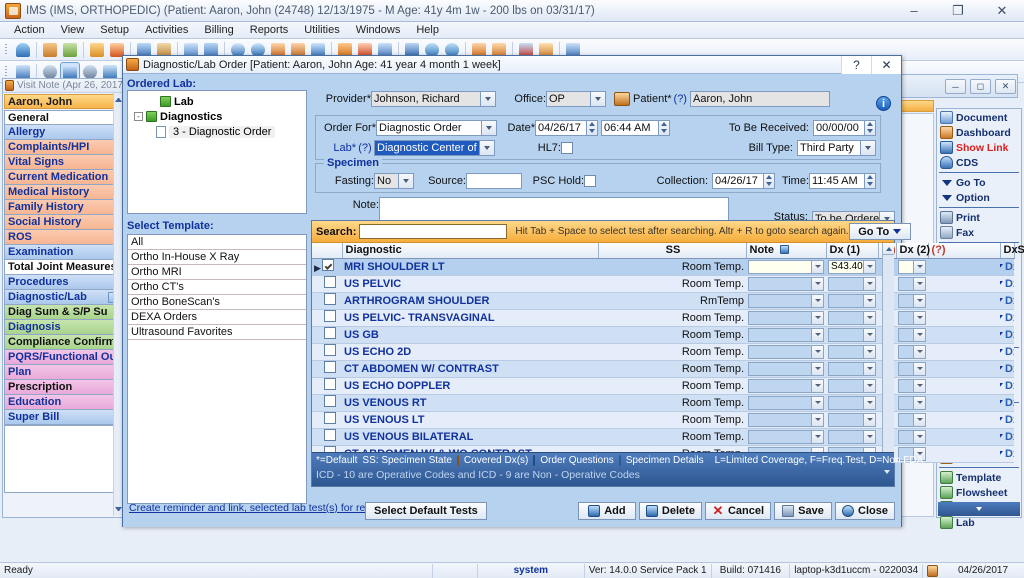  Describe the element at coordinates (592, 127) in the screenshot. I see `date-stepper` at that location.